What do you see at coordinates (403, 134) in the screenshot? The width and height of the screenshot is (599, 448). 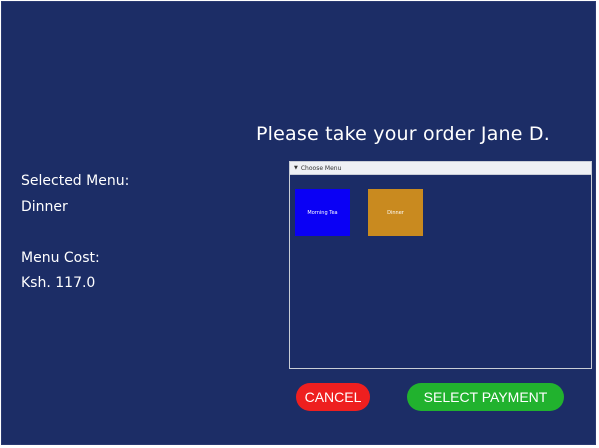 I see `greeting-title: Please take your order Jane D.` at bounding box center [403, 134].